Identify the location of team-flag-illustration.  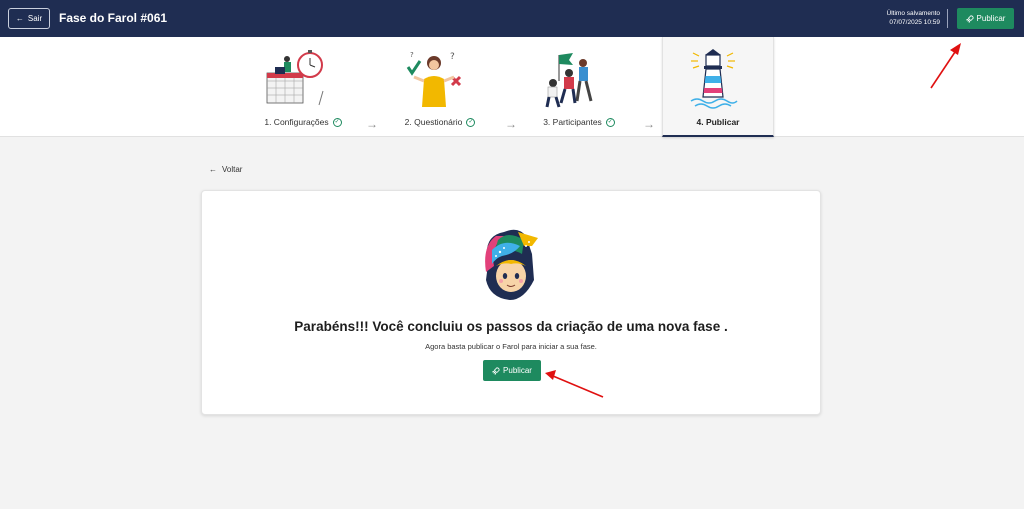
(569, 80).